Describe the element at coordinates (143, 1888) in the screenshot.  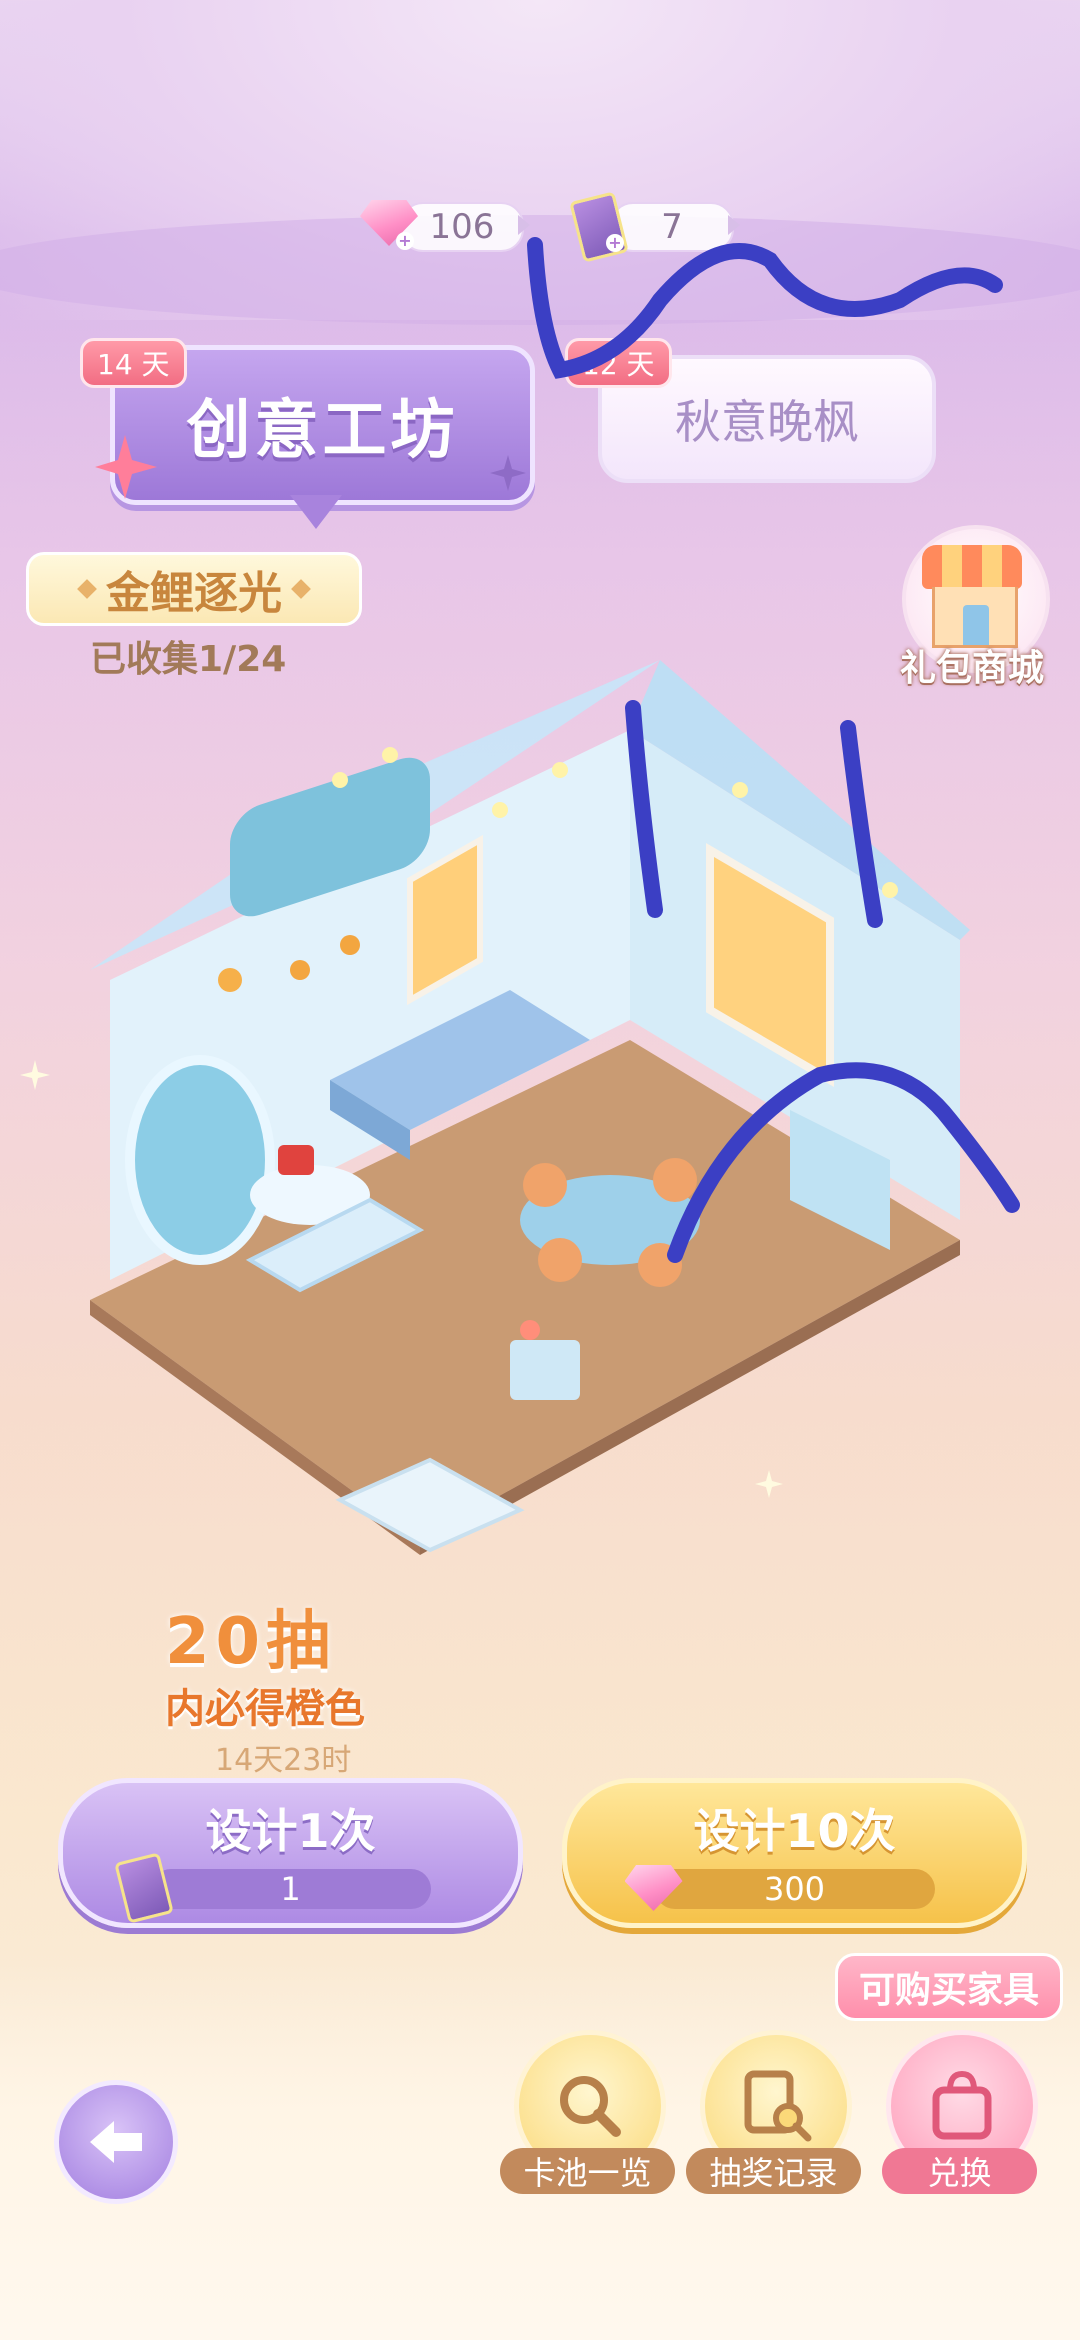
I see `design-card-icon` at that location.